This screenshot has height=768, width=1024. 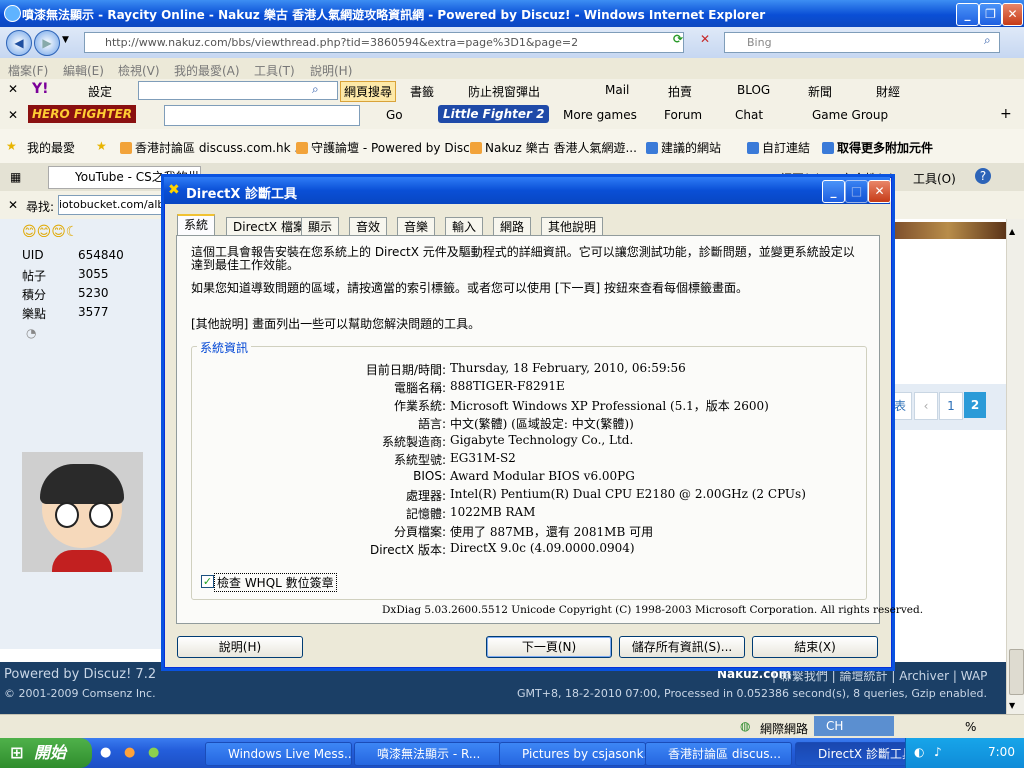 I want to click on bookmarks-button: 書籤, so click(x=422, y=91).